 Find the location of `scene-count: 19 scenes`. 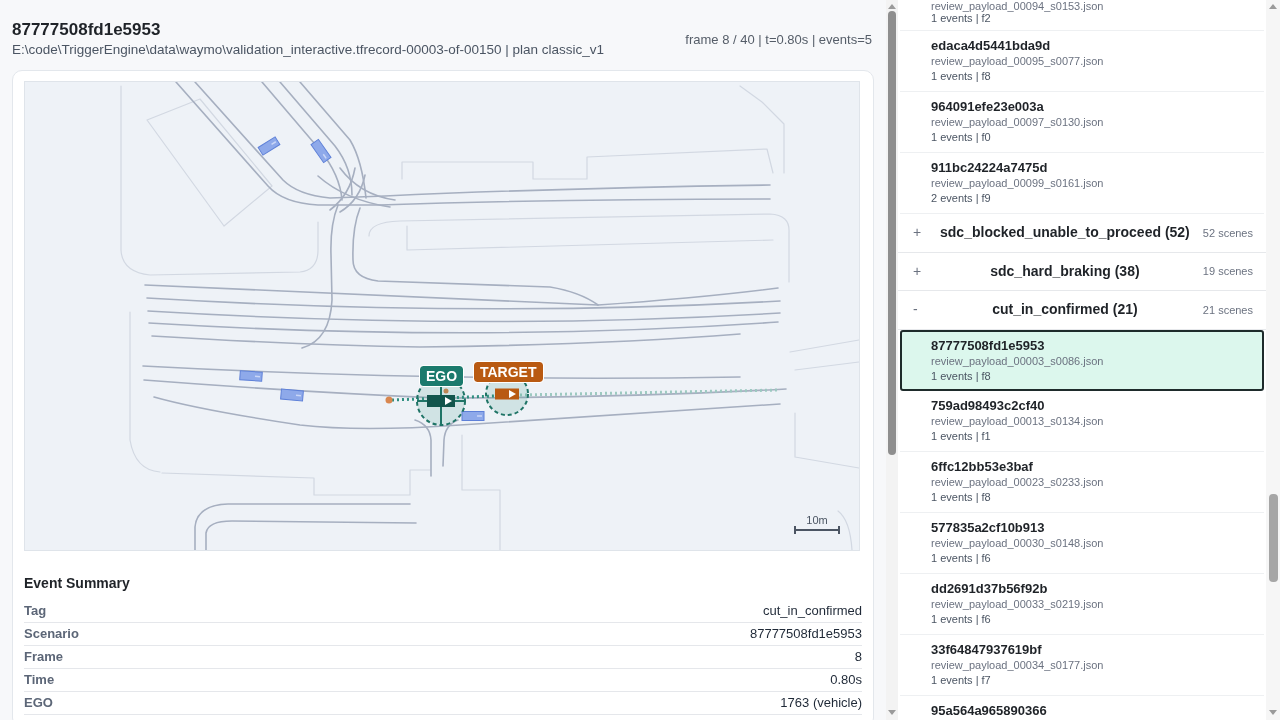

scene-count: 19 scenes is located at coordinates (1227, 271).